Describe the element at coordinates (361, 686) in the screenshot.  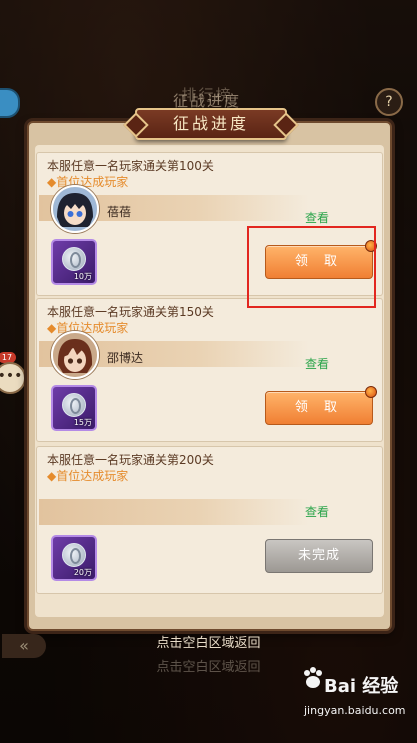
I see `watermark-logo-text: Bai 经验` at that location.